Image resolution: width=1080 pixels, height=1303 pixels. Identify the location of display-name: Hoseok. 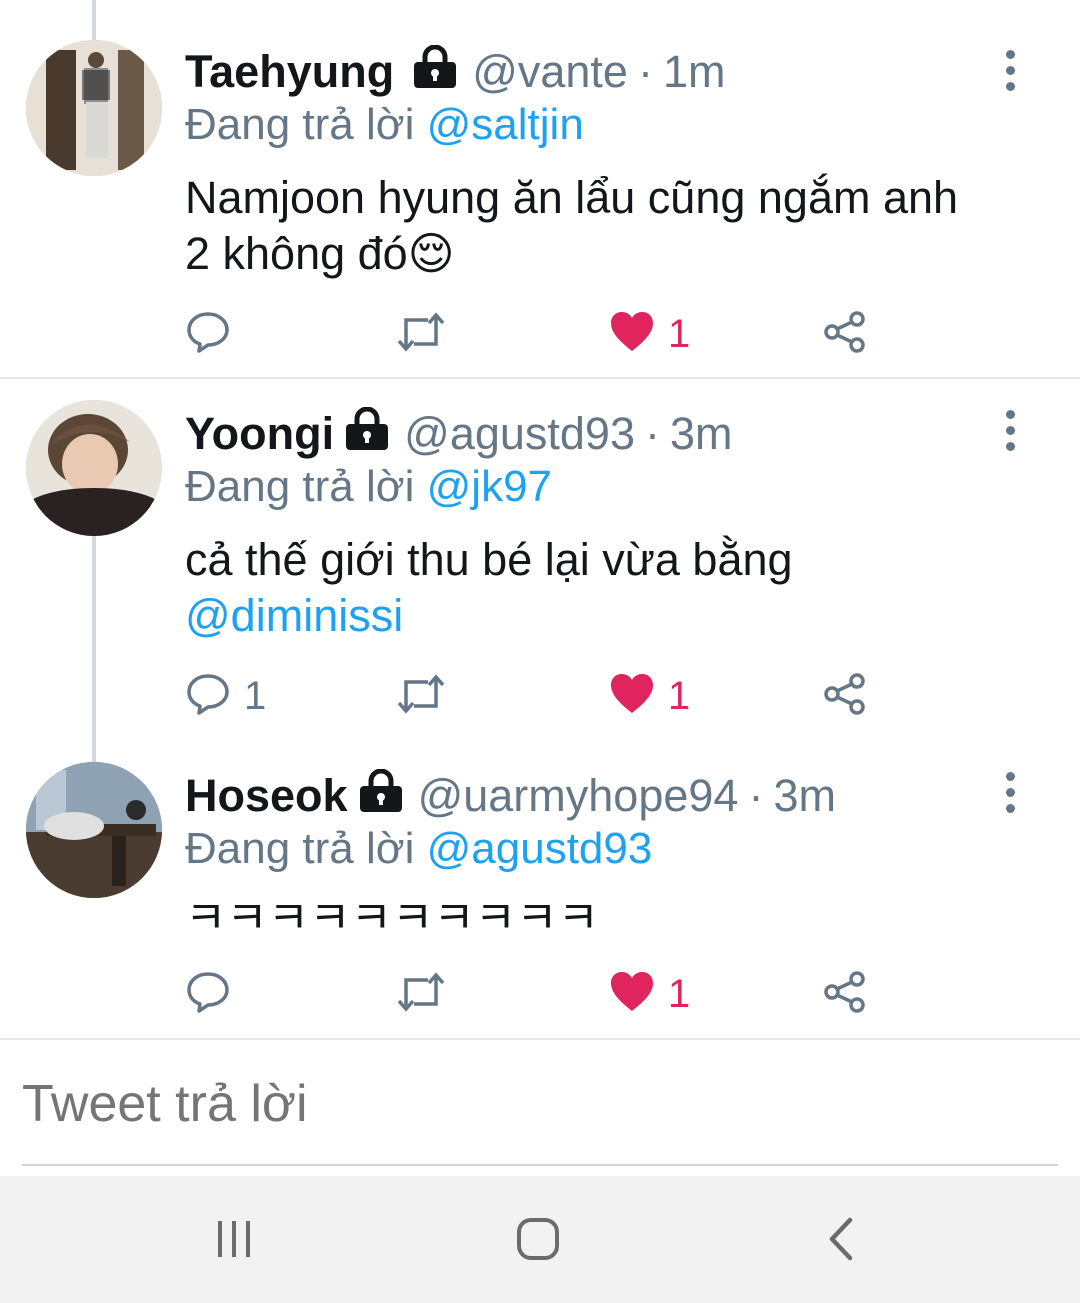
(266, 796).